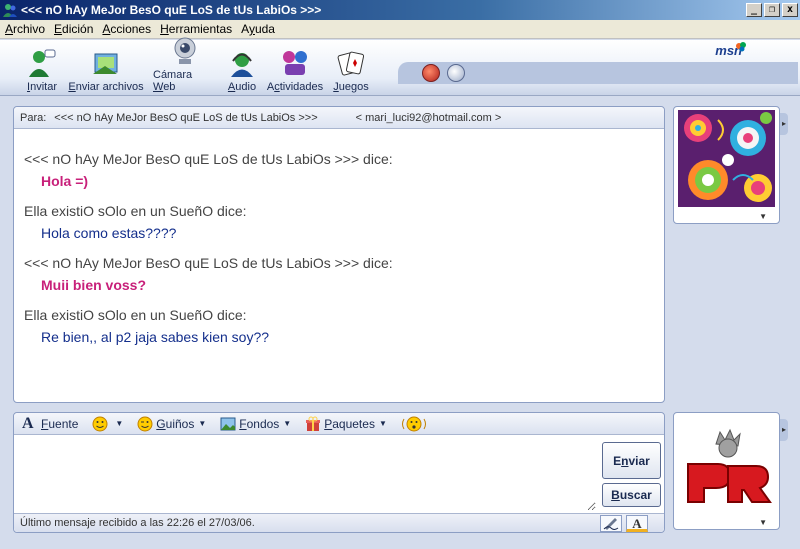  What do you see at coordinates (611, 523) in the screenshot?
I see `handwriting-icon` at bounding box center [611, 523].